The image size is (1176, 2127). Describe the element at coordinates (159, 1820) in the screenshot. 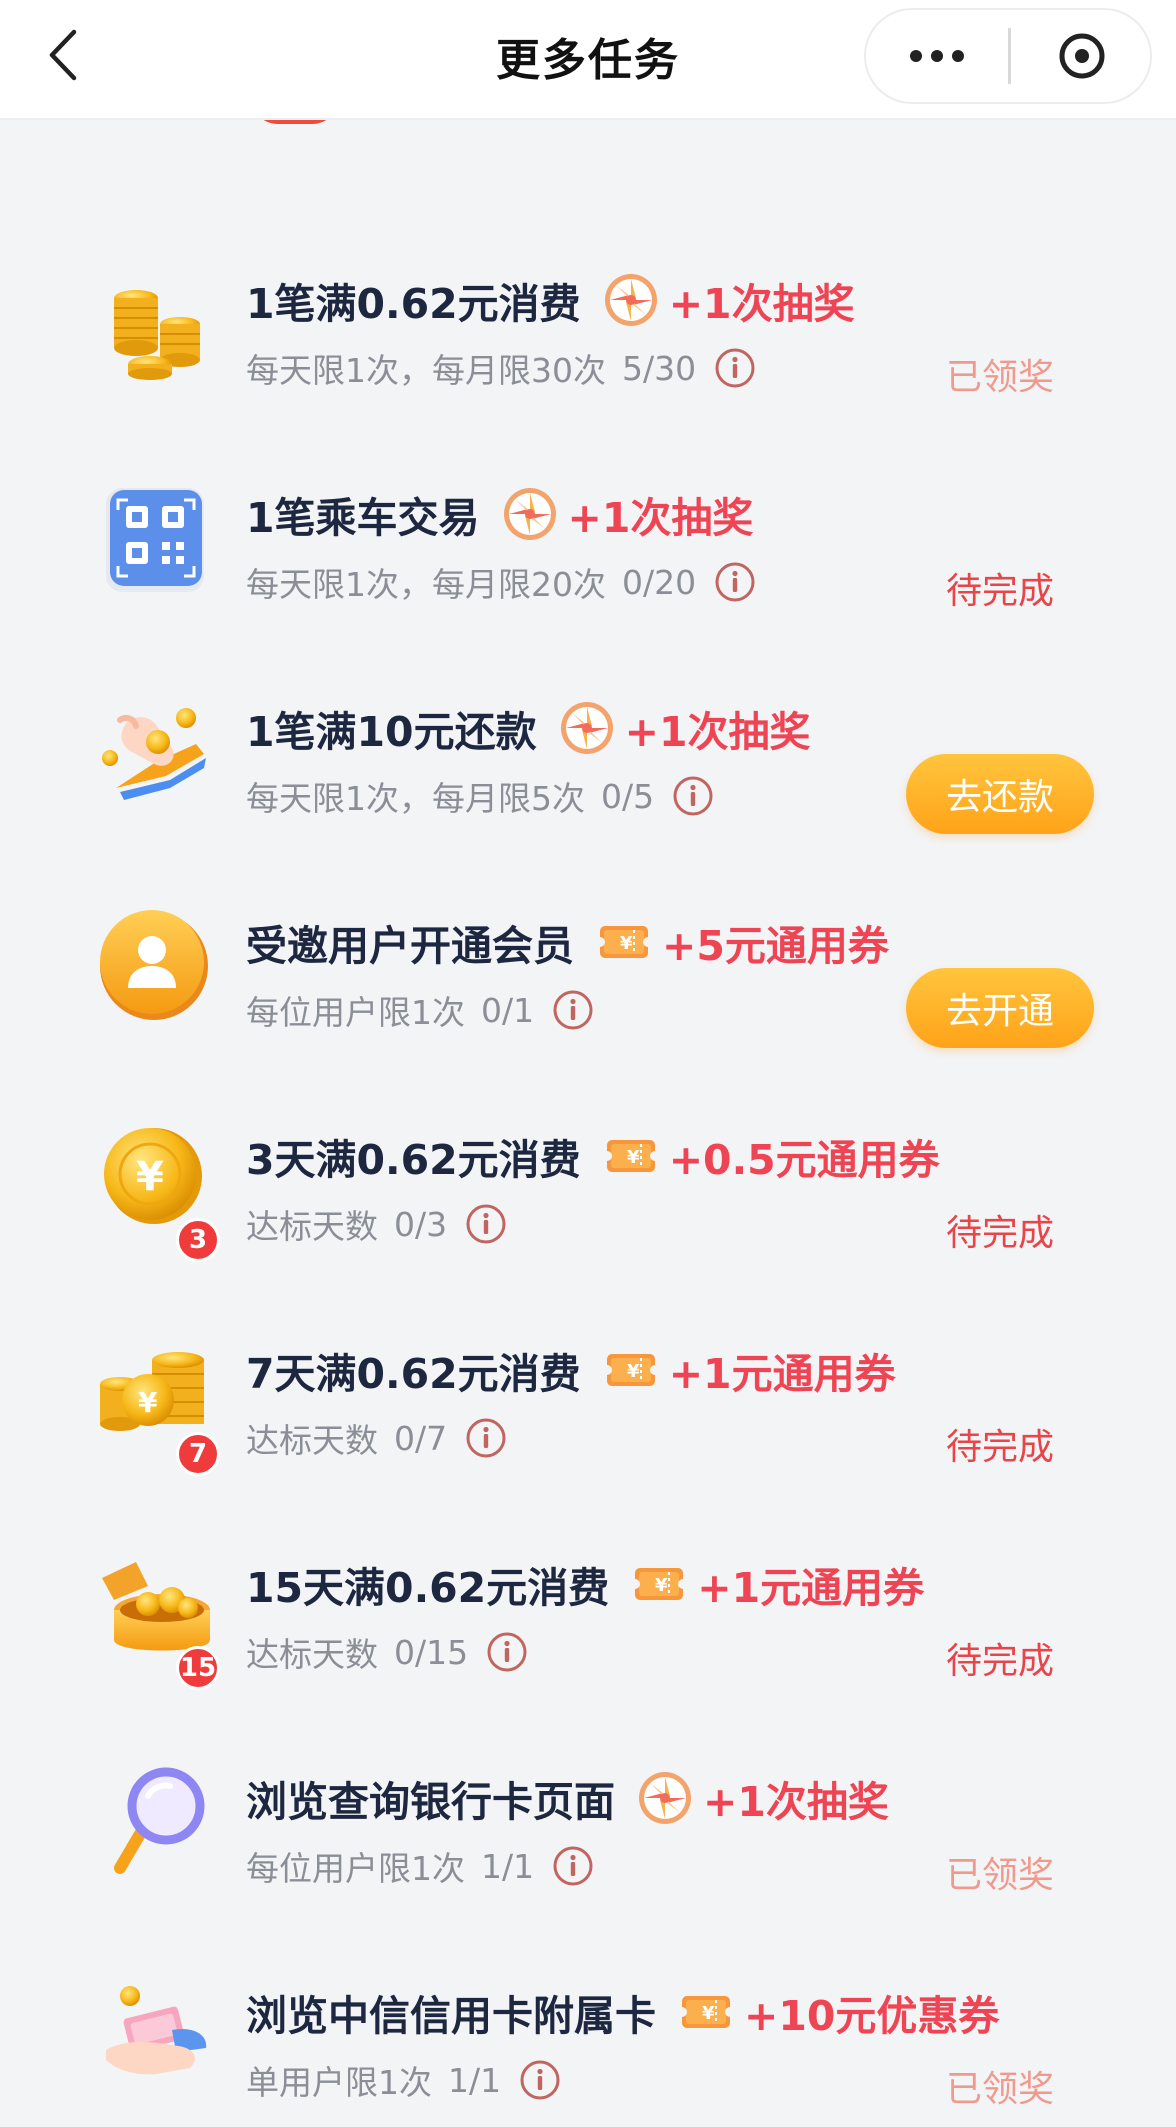

I see `magnifier-icon` at that location.